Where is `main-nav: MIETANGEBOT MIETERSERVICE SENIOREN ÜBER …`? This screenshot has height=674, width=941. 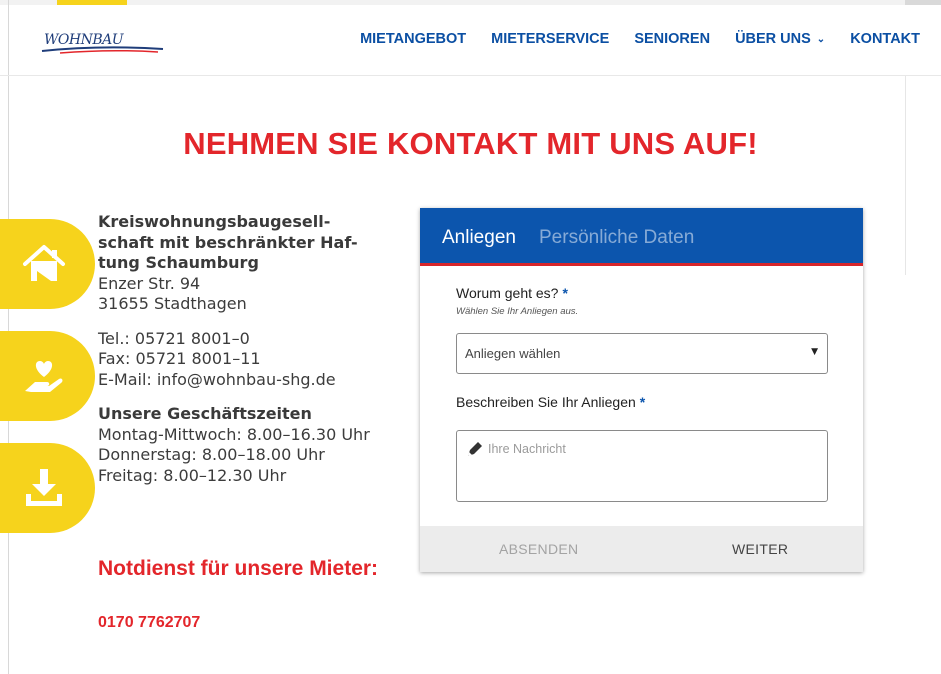 main-nav: MIETANGEBOT MIETERSERVICE SENIOREN ÜBER … is located at coordinates (627, 39).